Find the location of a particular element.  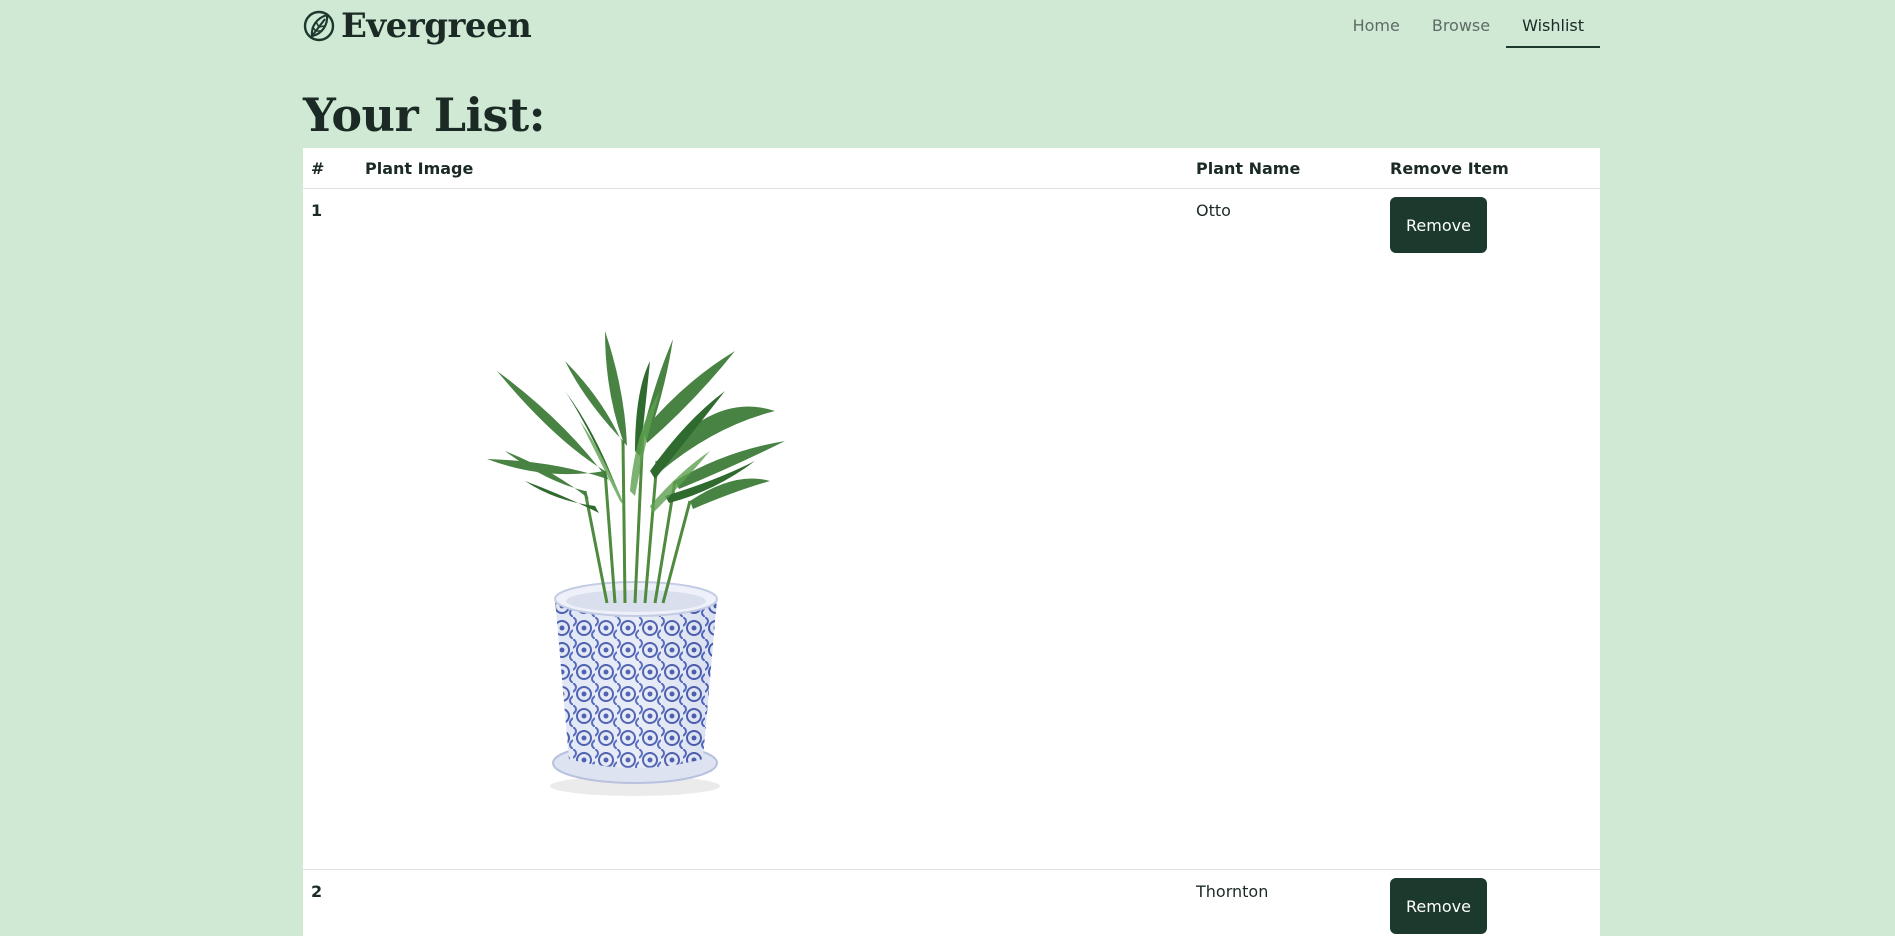

row-number: 1 is located at coordinates (330, 529).